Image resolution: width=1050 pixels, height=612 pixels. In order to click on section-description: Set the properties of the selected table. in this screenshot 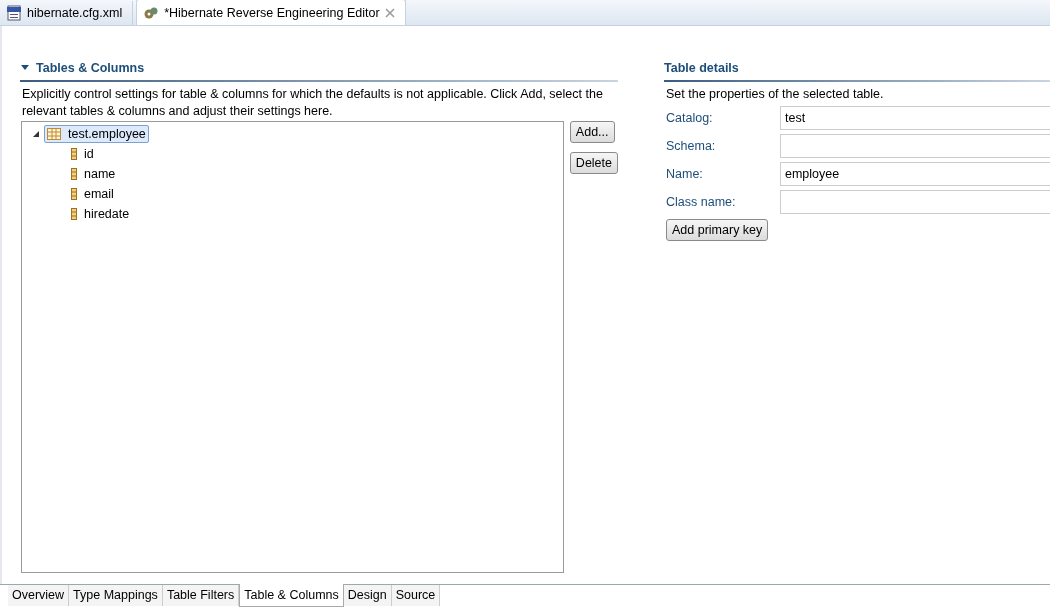, I will do `click(775, 94)`.